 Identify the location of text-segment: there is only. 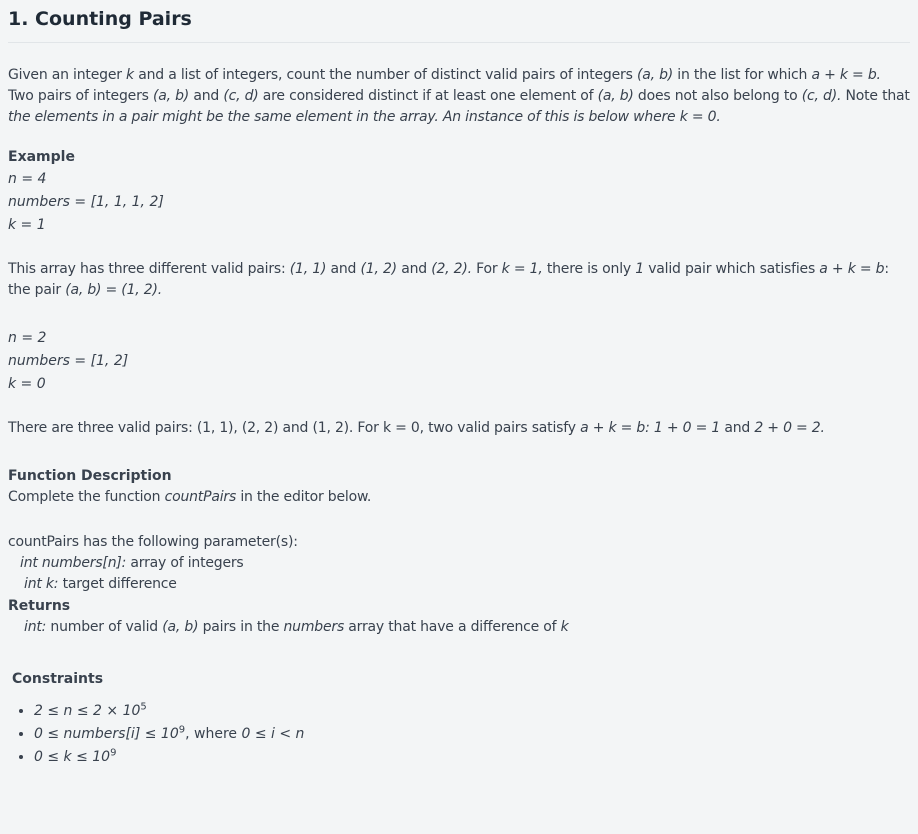
(589, 269).